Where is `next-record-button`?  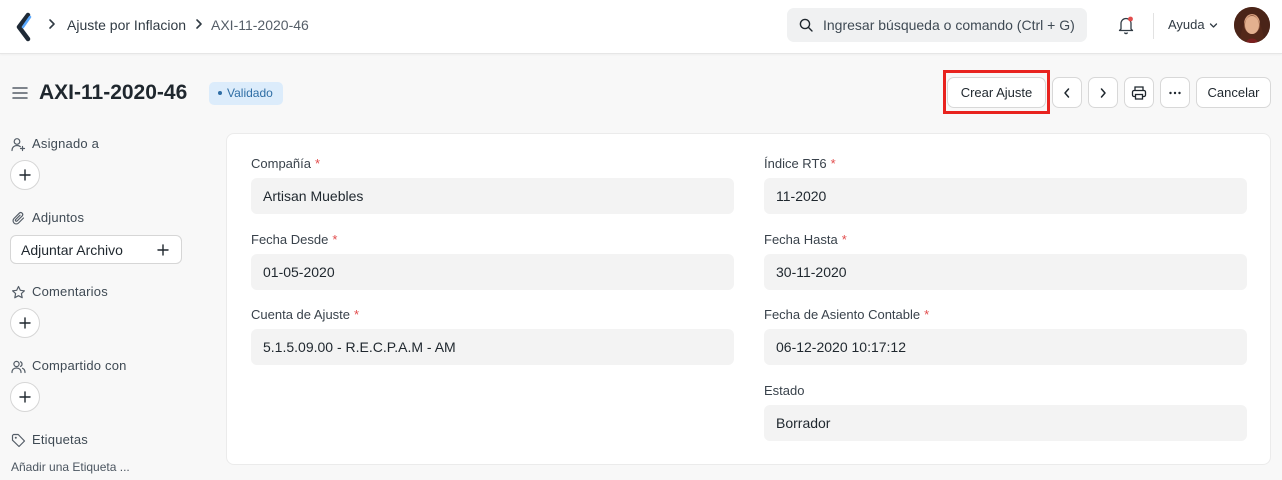 next-record-button is located at coordinates (1103, 92).